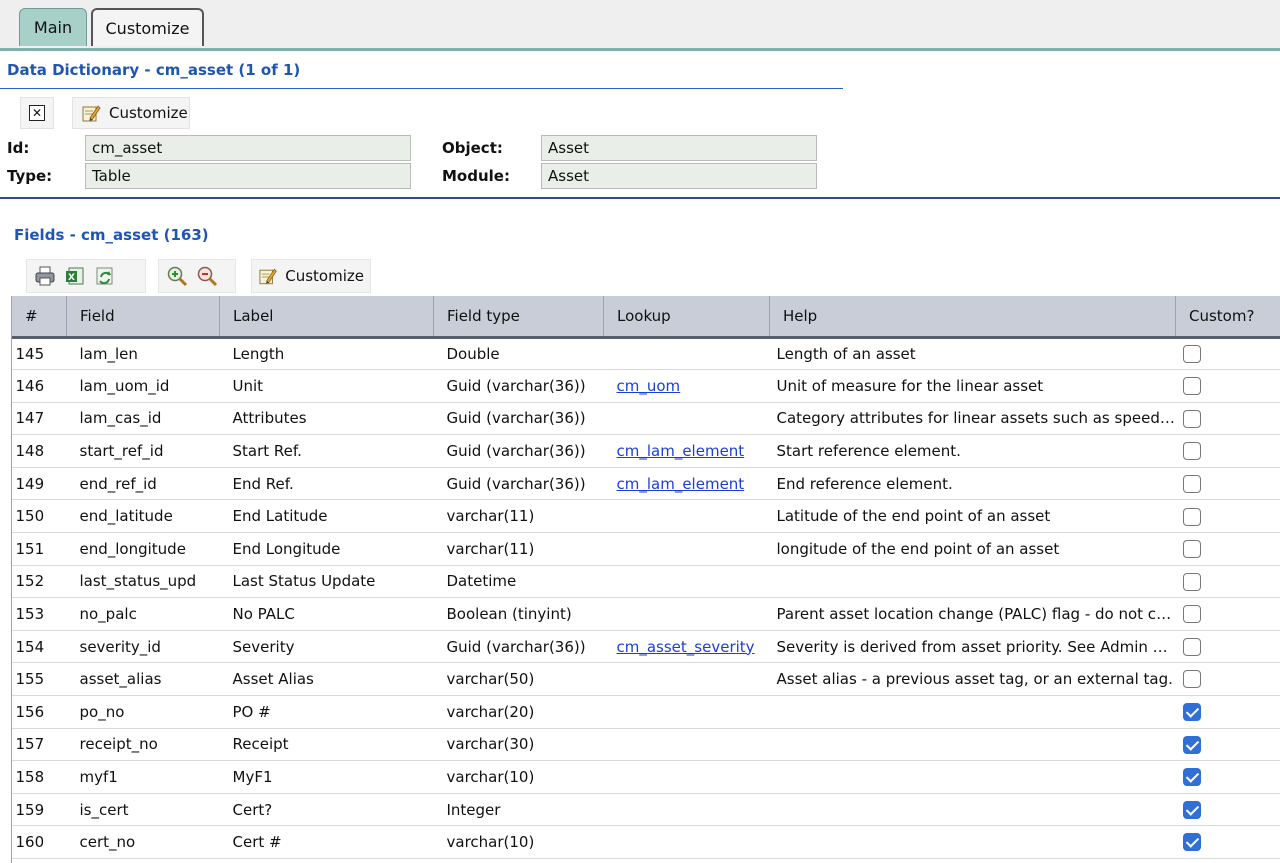 The image size is (1280, 863). What do you see at coordinates (143, 354) in the screenshot?
I see `row-field: lam_len` at bounding box center [143, 354].